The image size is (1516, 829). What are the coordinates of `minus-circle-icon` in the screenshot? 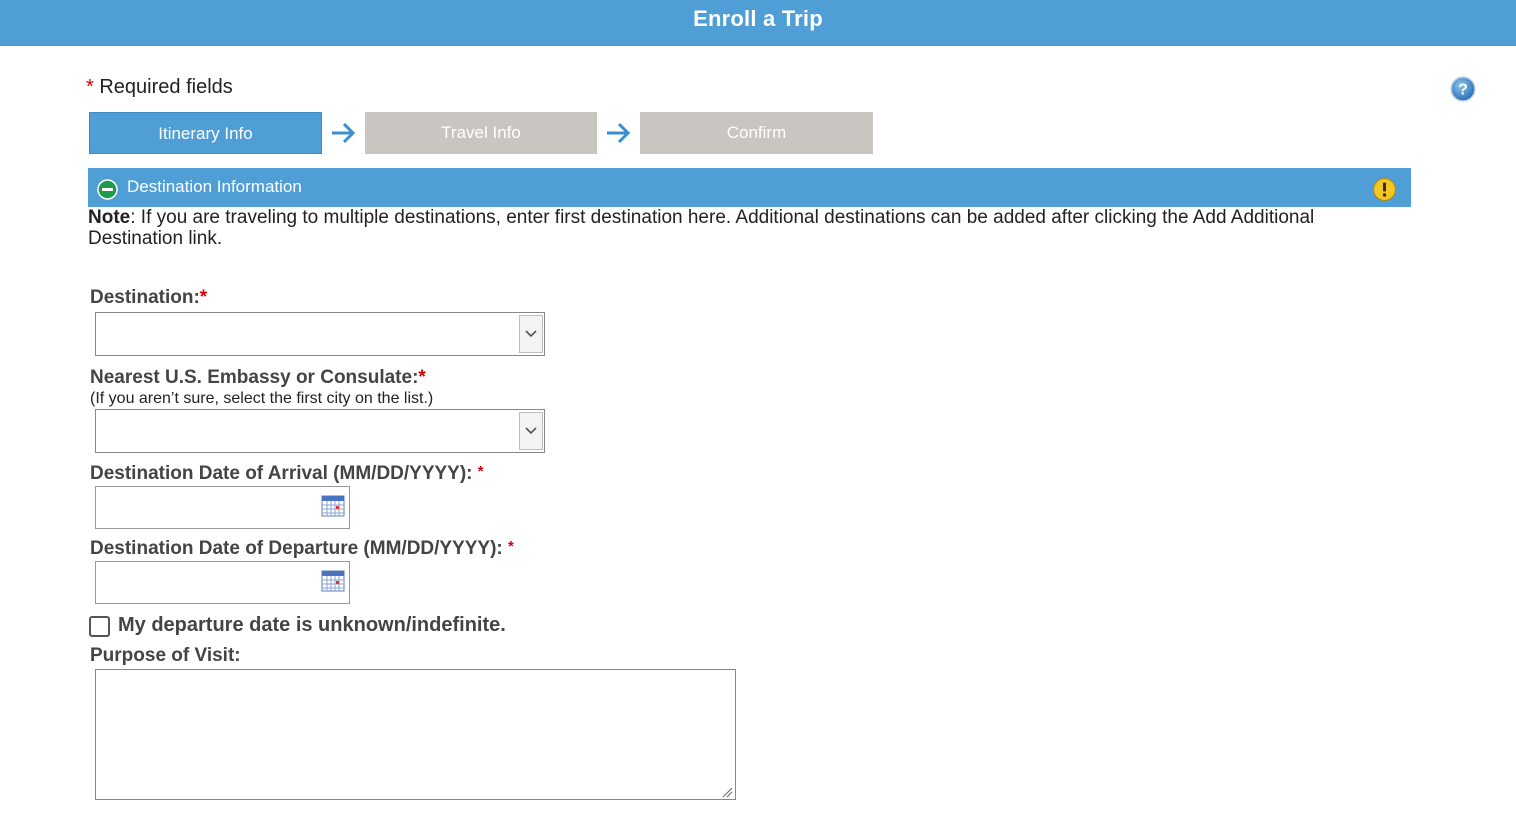 It's located at (107, 189).